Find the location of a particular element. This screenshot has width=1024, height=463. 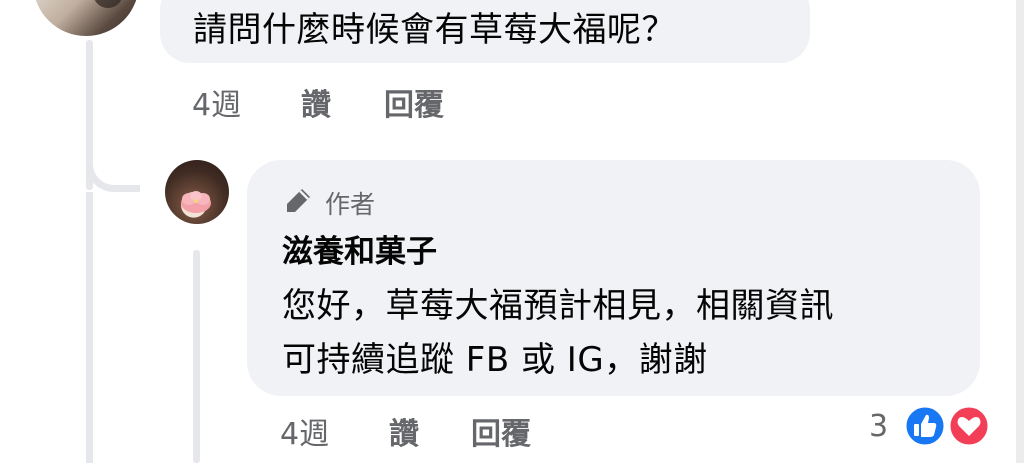

thread-connector is located at coordinates (113, 161).